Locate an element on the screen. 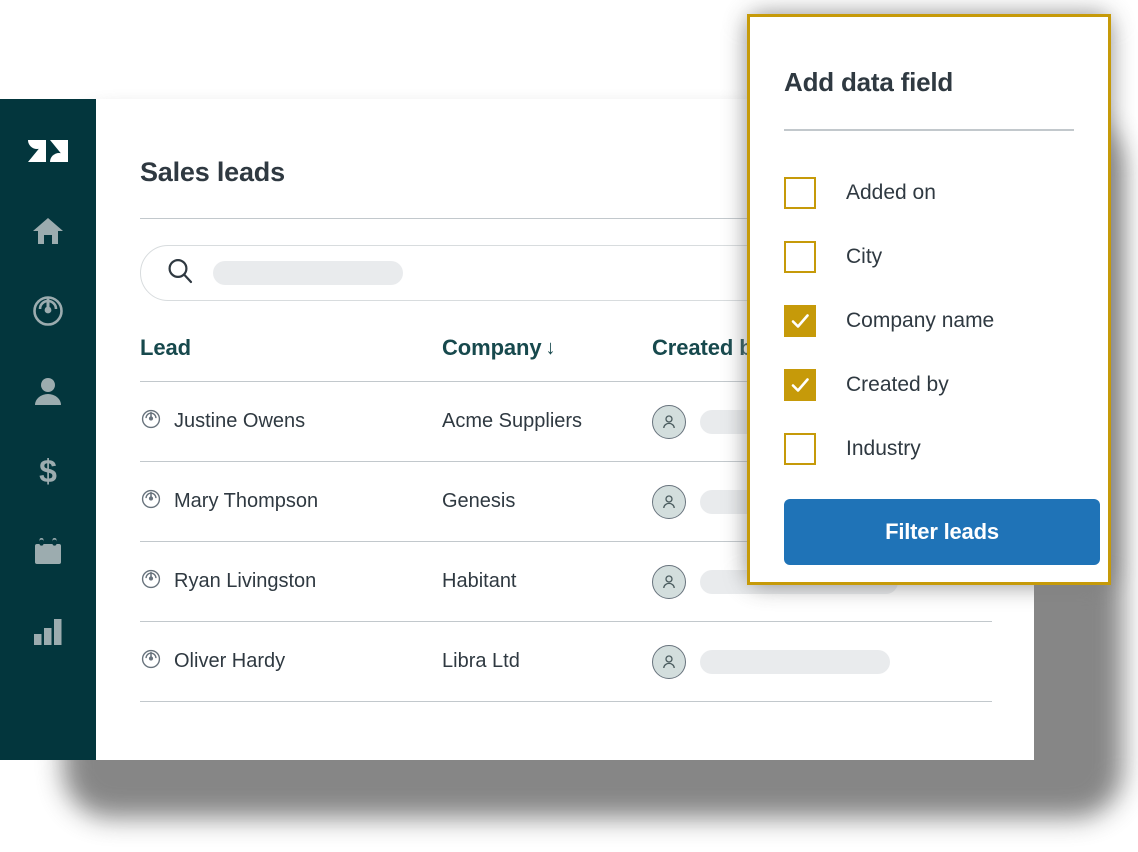 This screenshot has height=852, width=1138. table-row: Oliver Hardy Libra Ltd is located at coordinates (566, 662).